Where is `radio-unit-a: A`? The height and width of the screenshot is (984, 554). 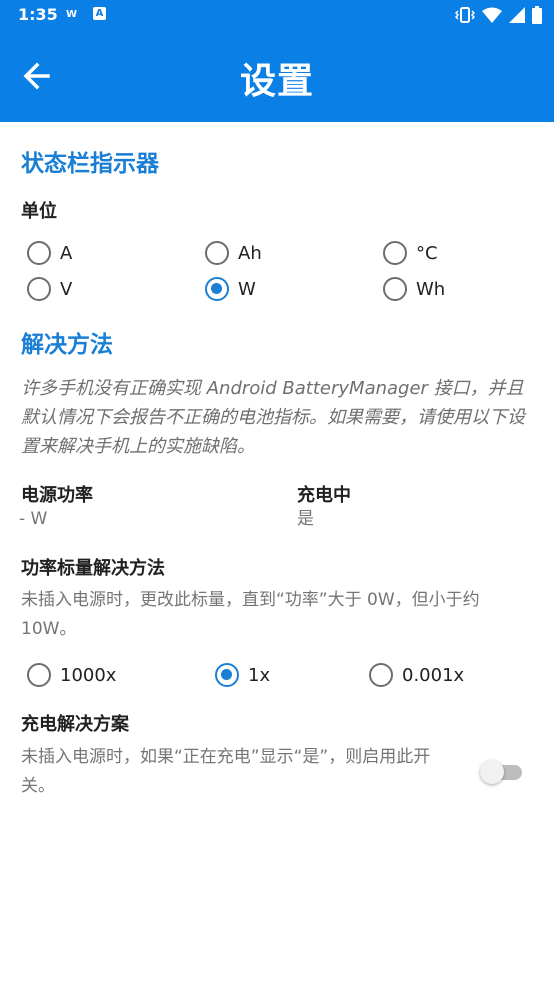
radio-unit-a: A is located at coordinates (49, 253).